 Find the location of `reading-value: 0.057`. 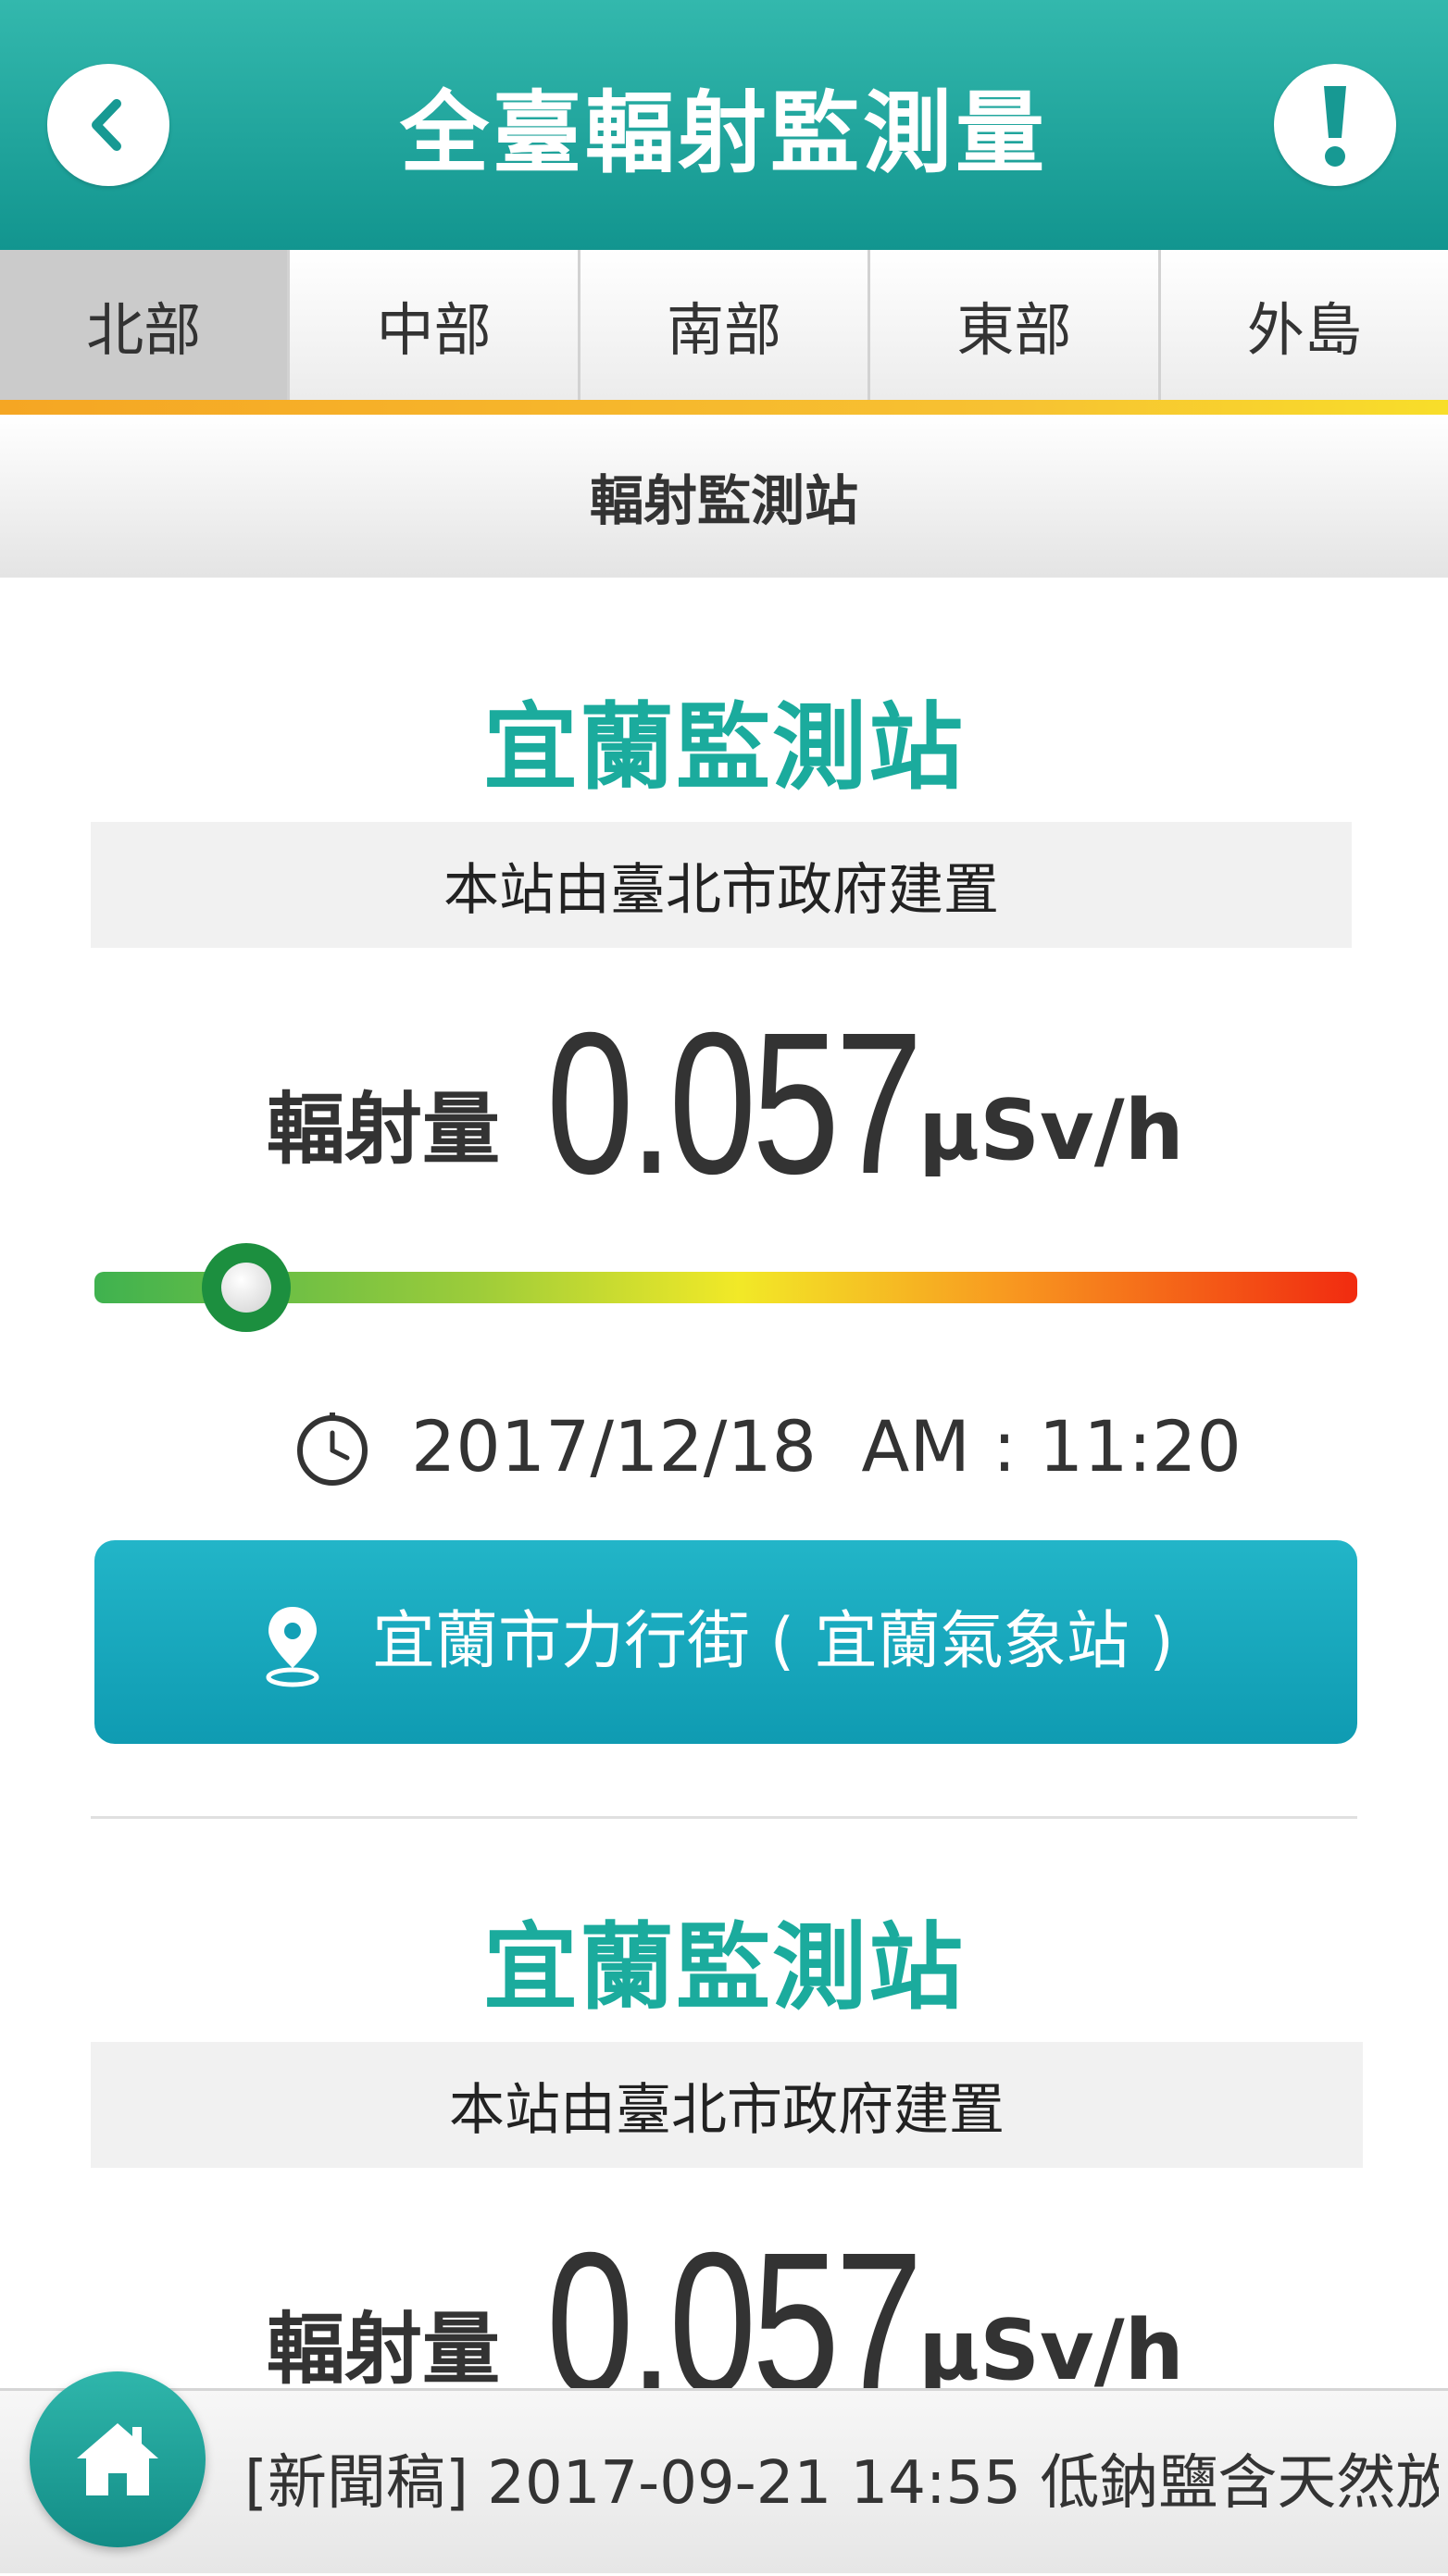

reading-value: 0.057 is located at coordinates (734, 1103).